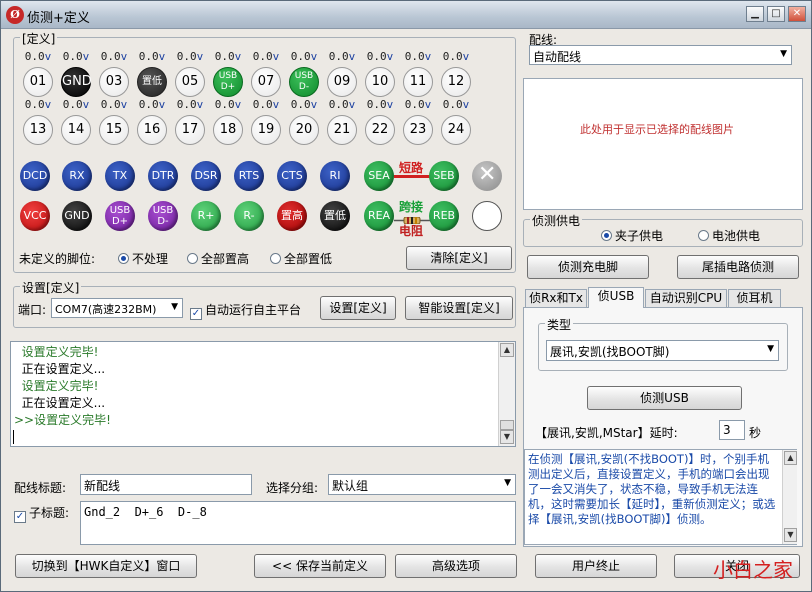 The width and height of the screenshot is (812, 592). What do you see at coordinates (77, 176) in the screenshot?
I see `signal-rx: RX` at bounding box center [77, 176].